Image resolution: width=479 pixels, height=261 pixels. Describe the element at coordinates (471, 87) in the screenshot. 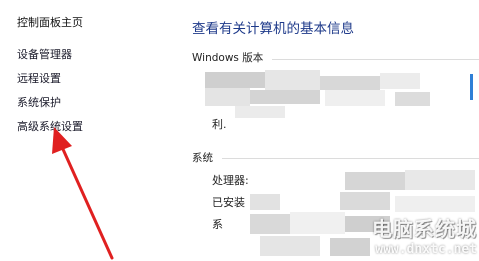

I see `windows-logo-fragment` at that location.